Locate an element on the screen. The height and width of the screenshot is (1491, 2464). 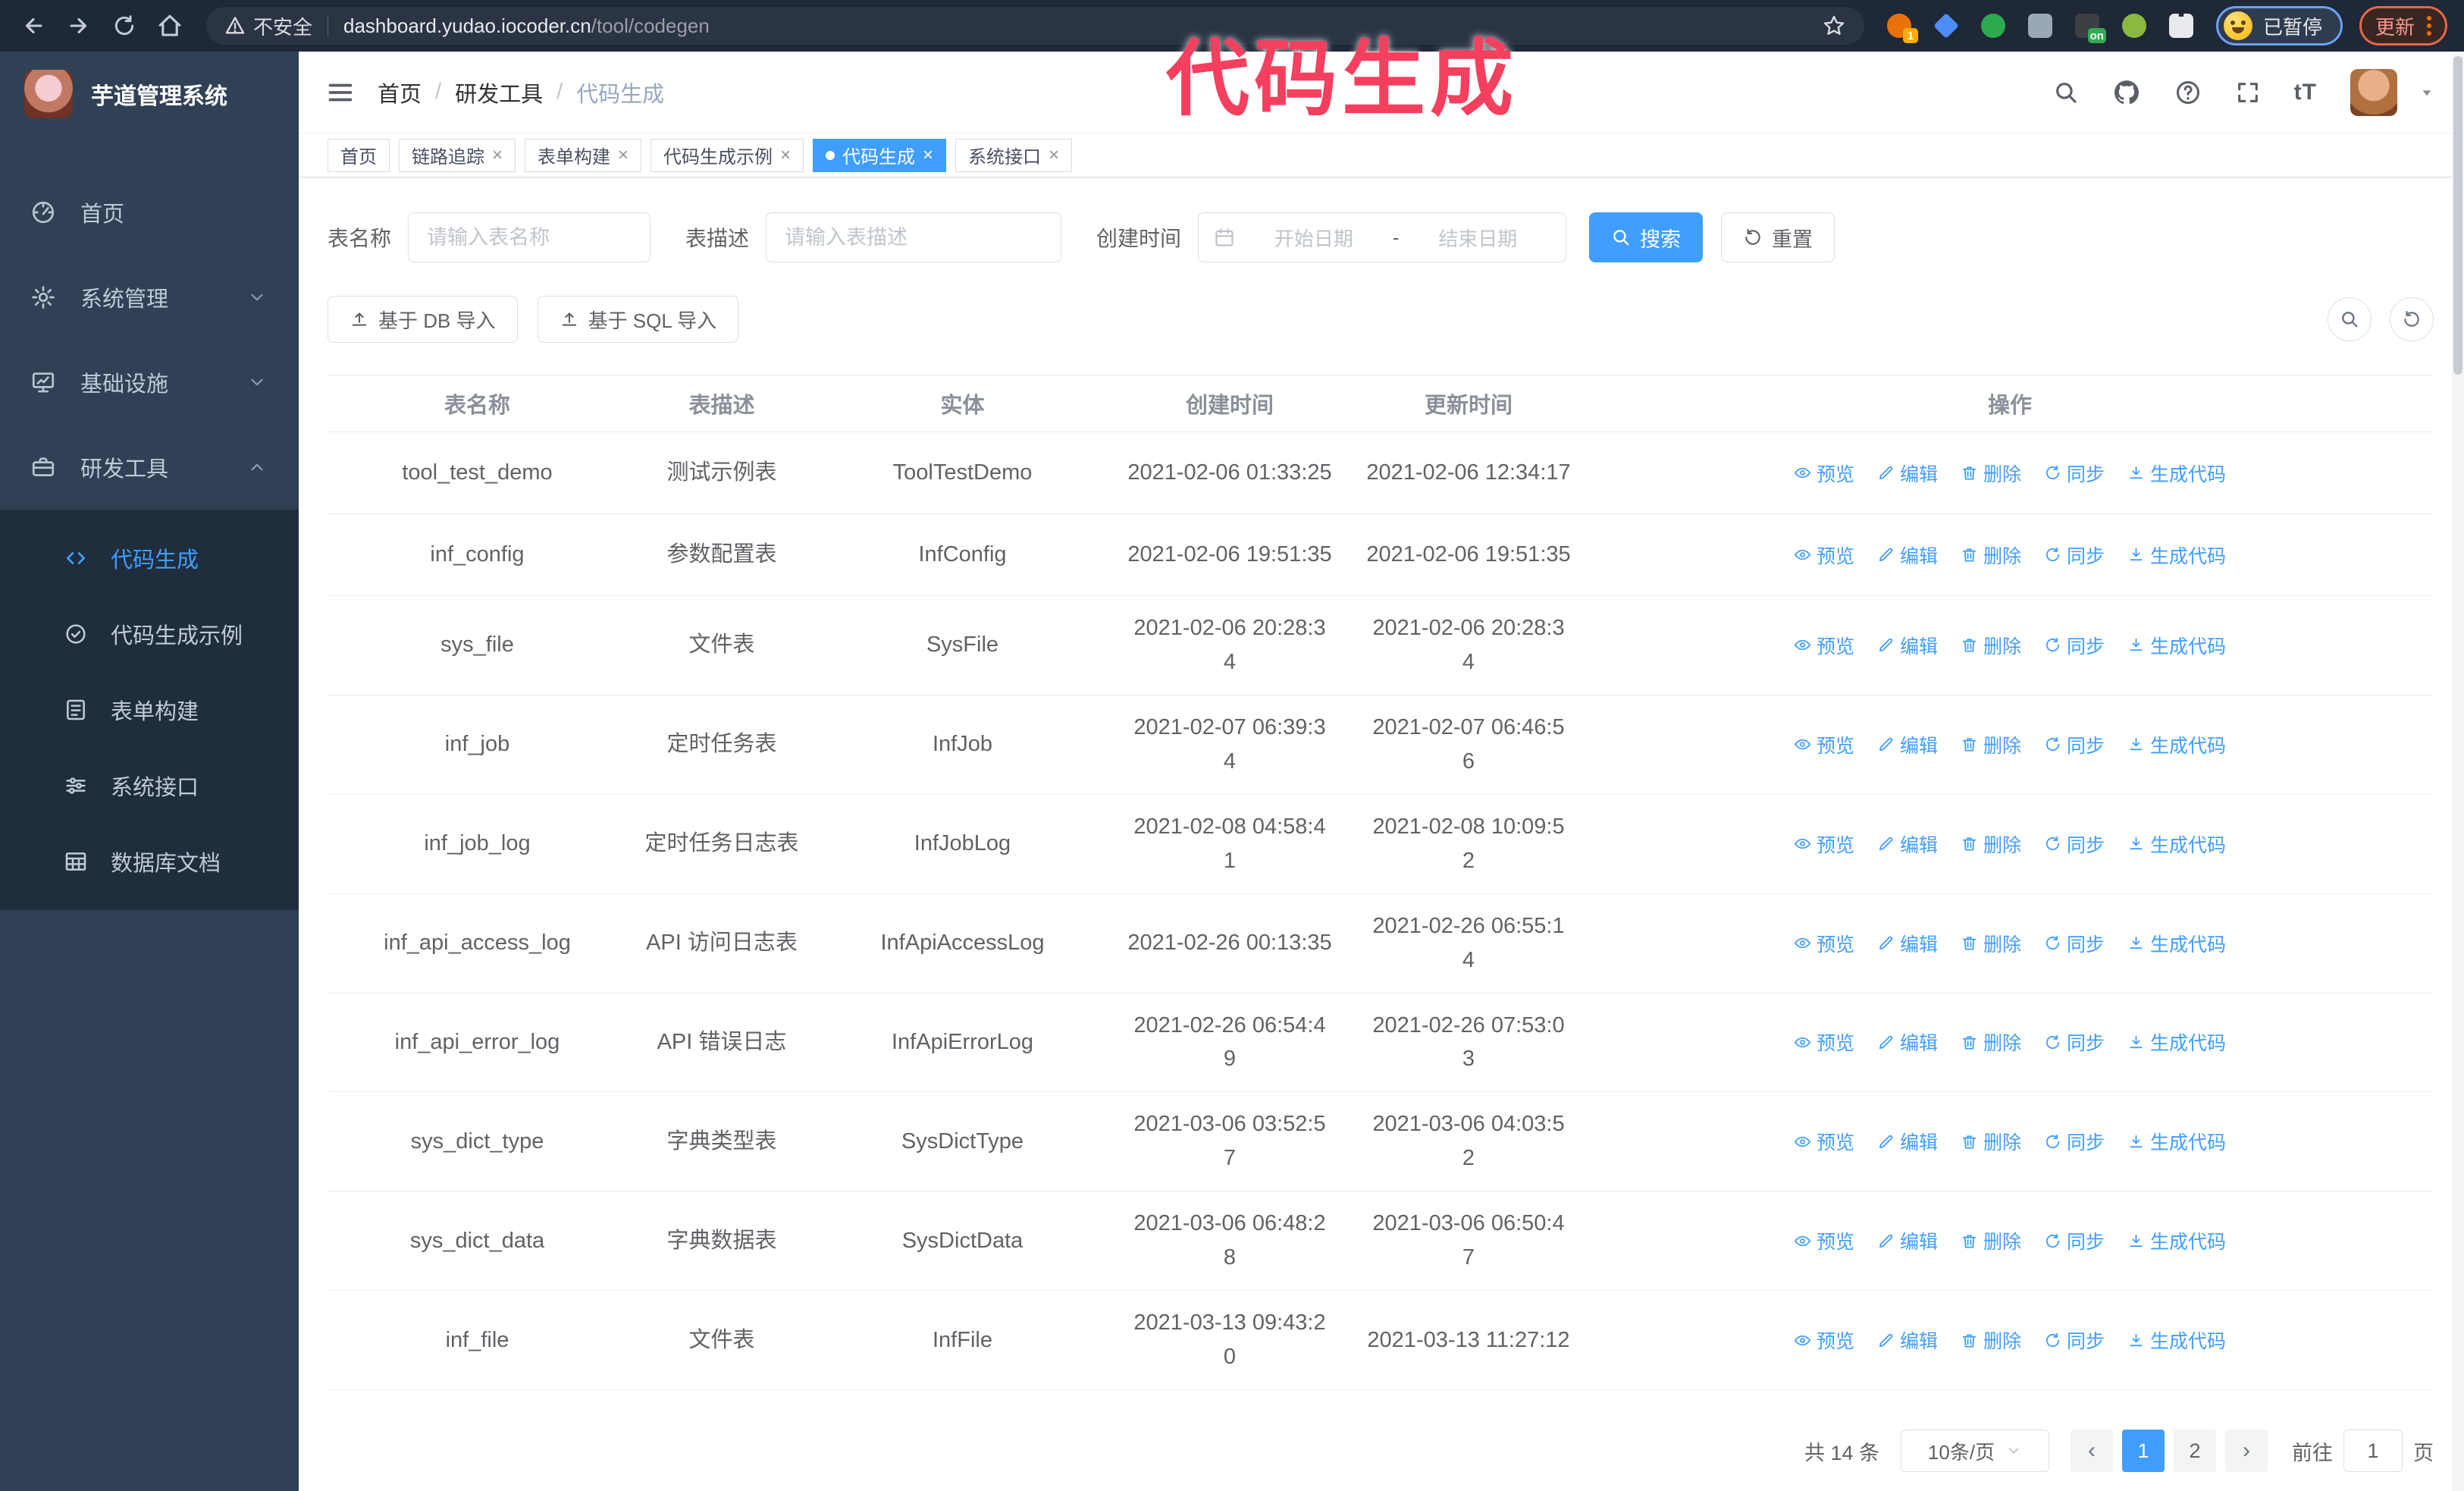
sidebar-subitem-codegen: 代码生成 is located at coordinates (150, 558).